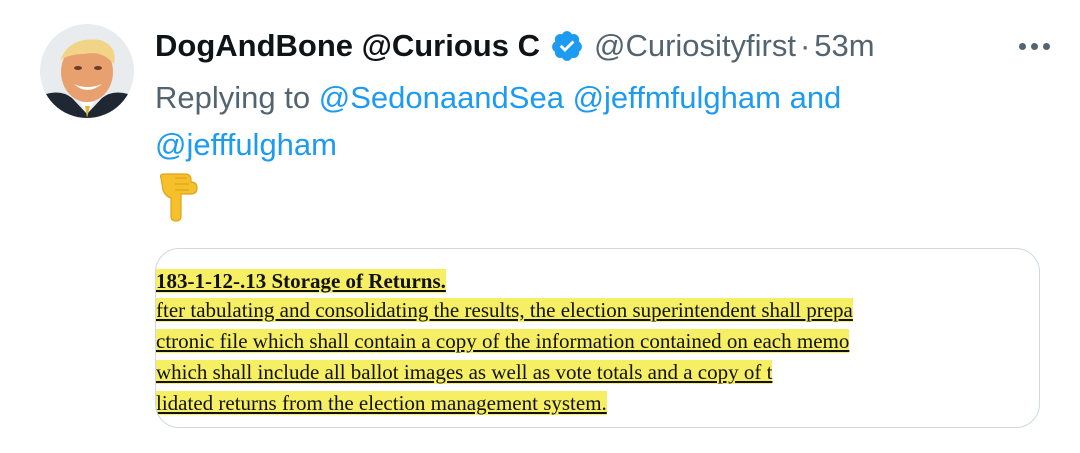  Describe the element at coordinates (441, 97) in the screenshot. I see `mention-sedonaandsea: @SedonaandSea` at that location.